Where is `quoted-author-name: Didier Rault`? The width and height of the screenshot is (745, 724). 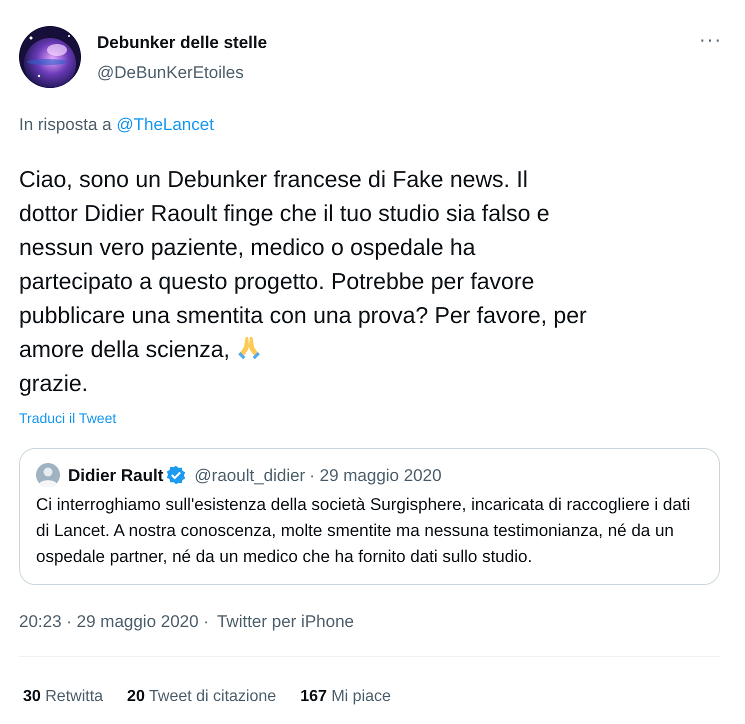 quoted-author-name: Didier Rault is located at coordinates (116, 475).